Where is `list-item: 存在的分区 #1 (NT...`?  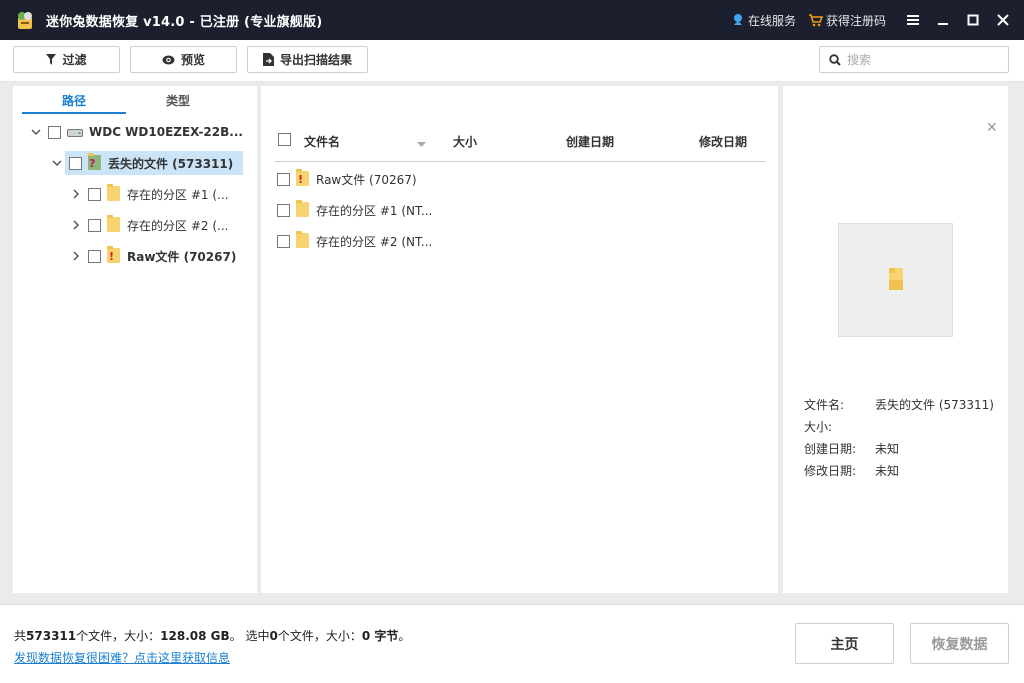 list-item: 存在的分区 #1 (NT... is located at coordinates (354, 210).